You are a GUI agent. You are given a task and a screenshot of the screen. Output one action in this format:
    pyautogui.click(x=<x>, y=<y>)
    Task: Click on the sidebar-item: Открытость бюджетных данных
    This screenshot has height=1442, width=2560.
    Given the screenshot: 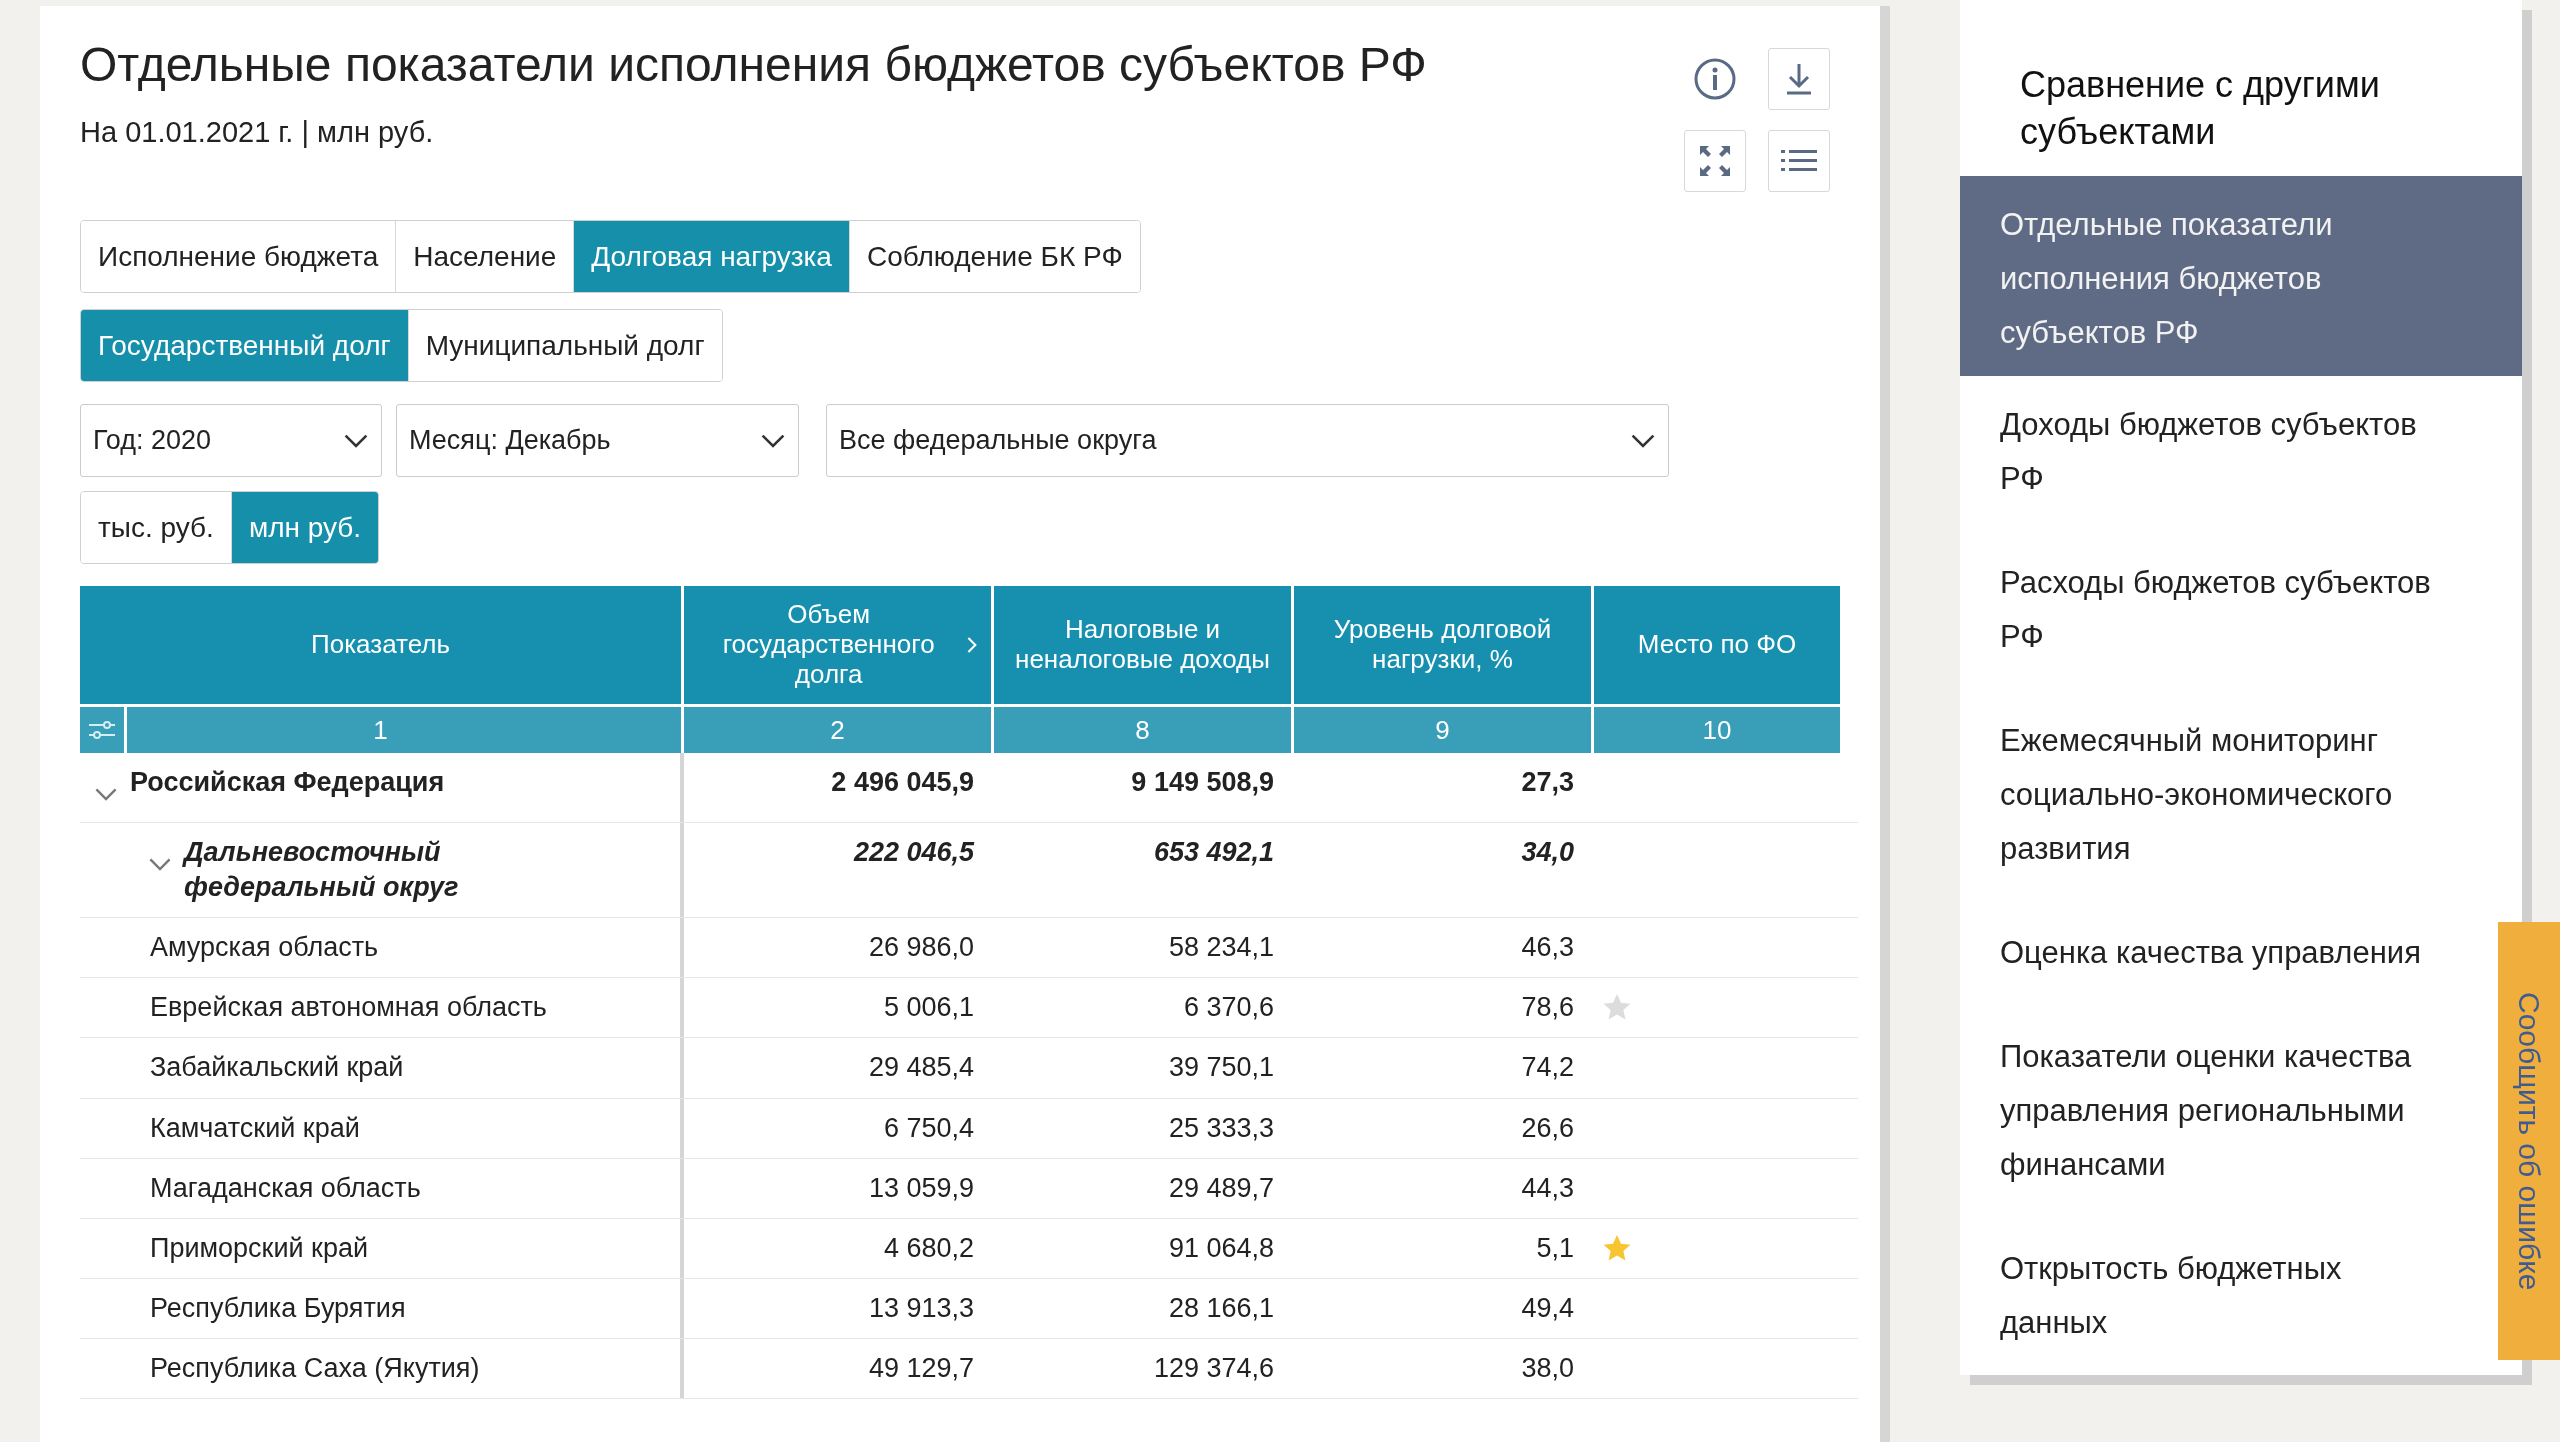 What is the action you would take?
    pyautogui.click(x=2225, y=1295)
    